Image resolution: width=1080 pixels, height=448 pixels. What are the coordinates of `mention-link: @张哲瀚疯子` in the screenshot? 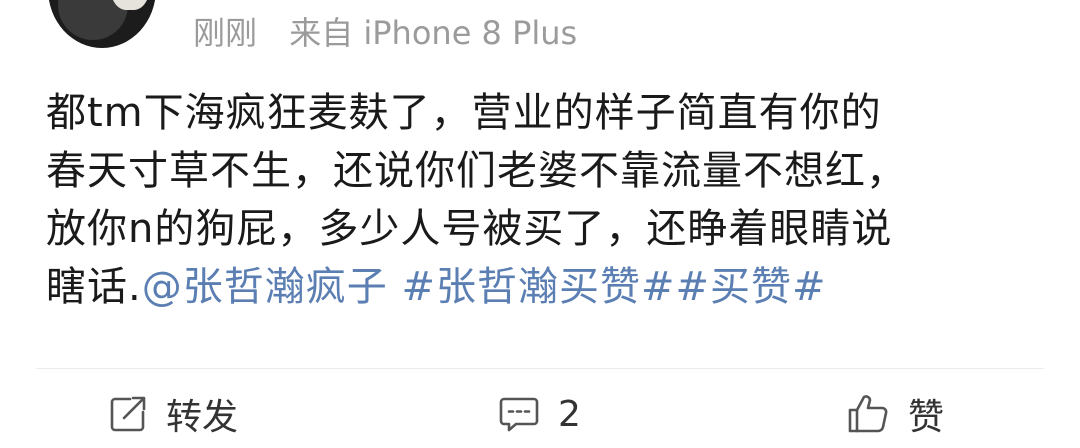 It's located at (265, 287).